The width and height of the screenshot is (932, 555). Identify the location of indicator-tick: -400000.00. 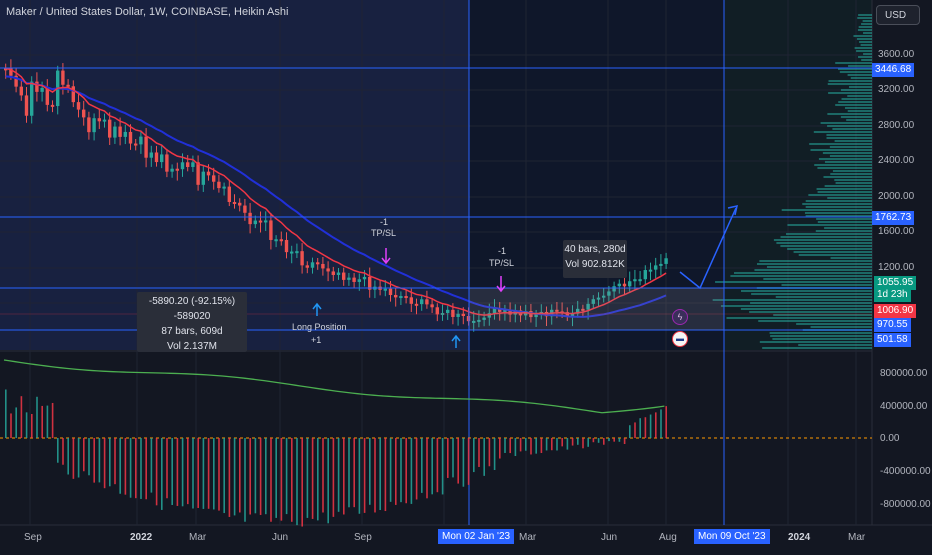
(905, 471).